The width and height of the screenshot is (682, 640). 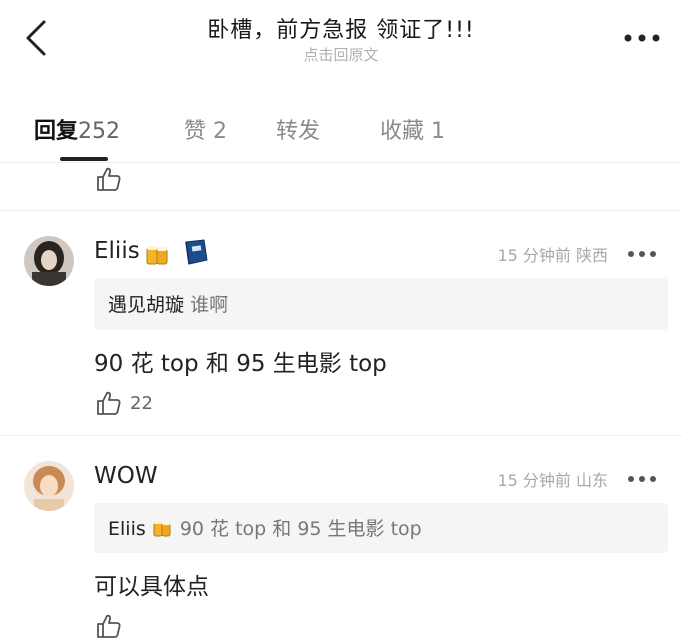 I want to click on top-bar: 卧槽，前方急报 领证了!!! 点击回原文, so click(x=341, y=40).